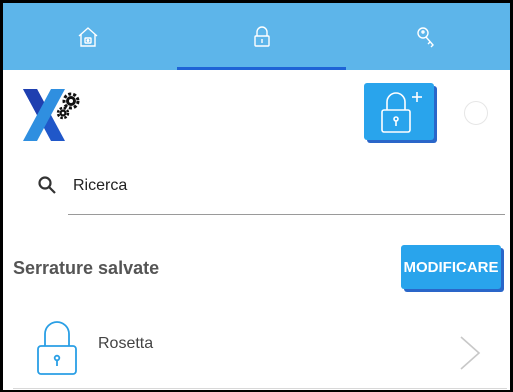 The height and width of the screenshot is (392, 513). Describe the element at coordinates (288, 186) in the screenshot. I see `search-input` at that location.